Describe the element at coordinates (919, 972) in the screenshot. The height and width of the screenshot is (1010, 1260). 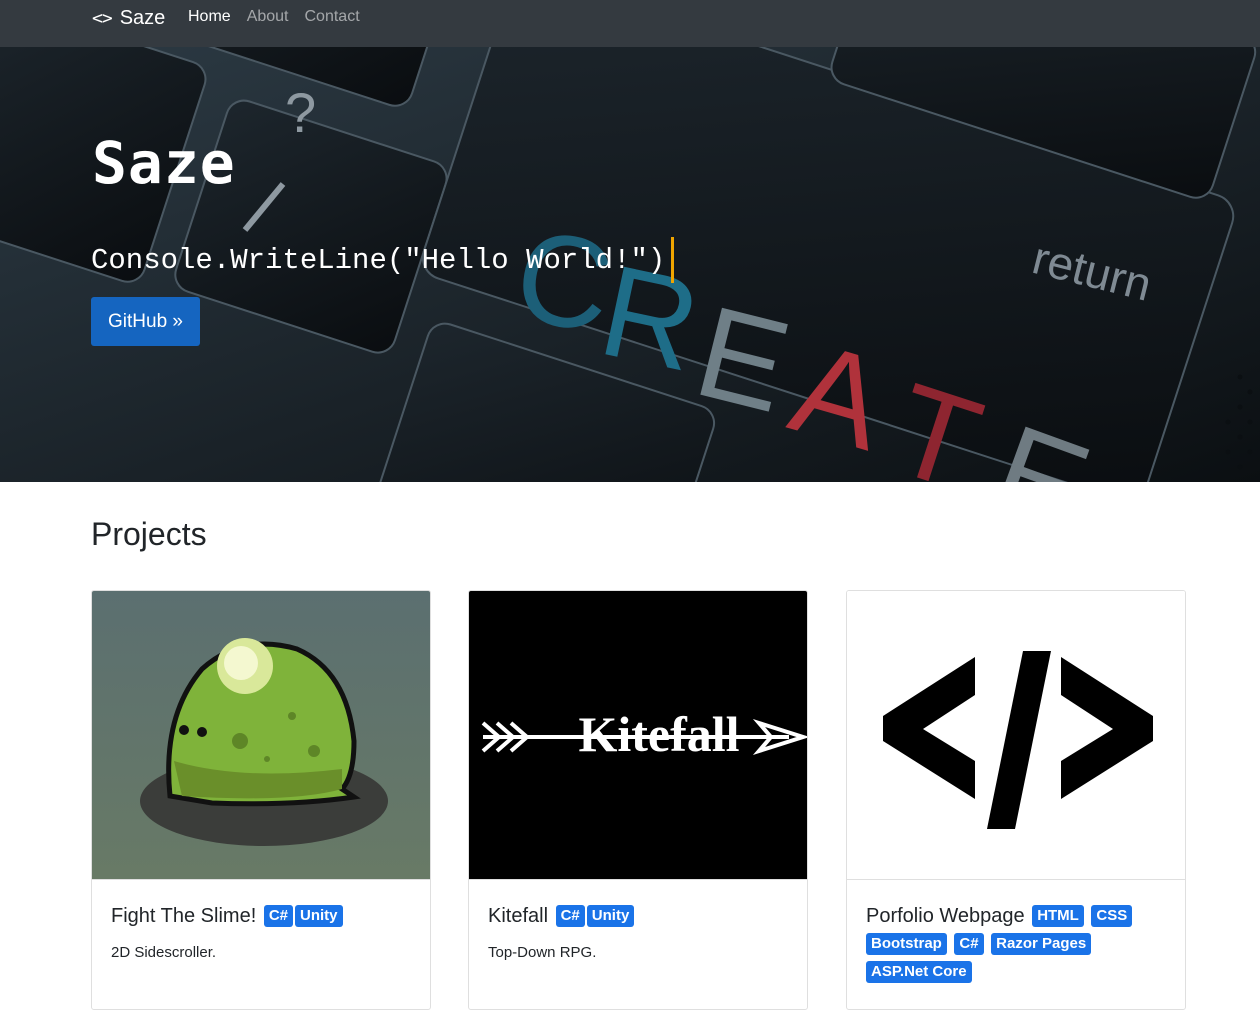
I see `badge-aspnet-core: ASP.Net Core` at that location.